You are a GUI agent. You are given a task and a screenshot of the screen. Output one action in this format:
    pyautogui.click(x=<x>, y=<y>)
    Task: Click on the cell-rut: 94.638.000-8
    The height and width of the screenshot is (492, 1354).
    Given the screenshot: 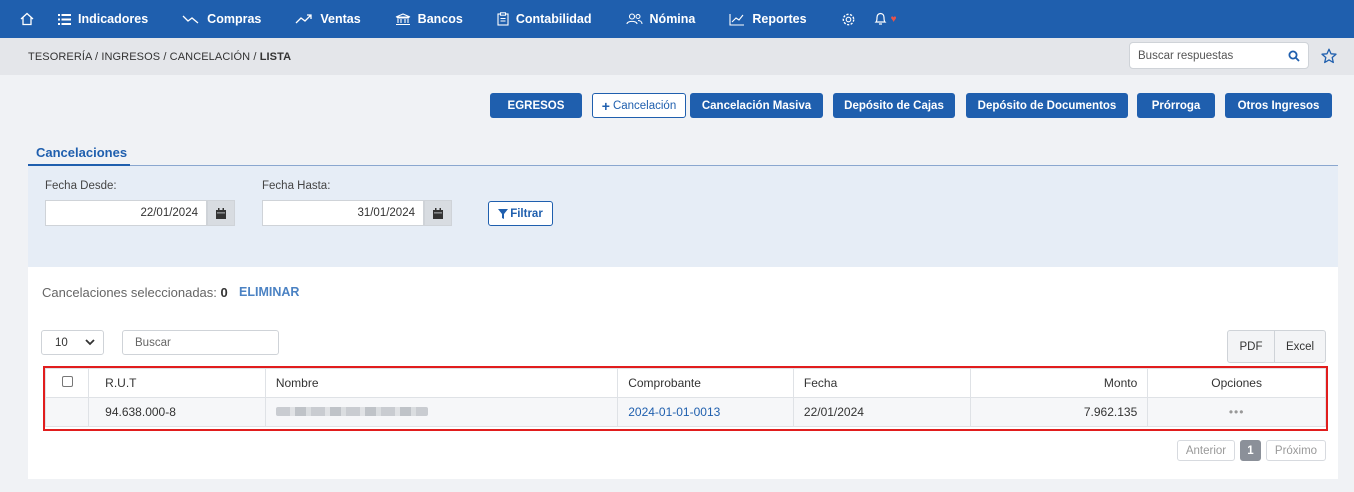 What is the action you would take?
    pyautogui.click(x=177, y=412)
    